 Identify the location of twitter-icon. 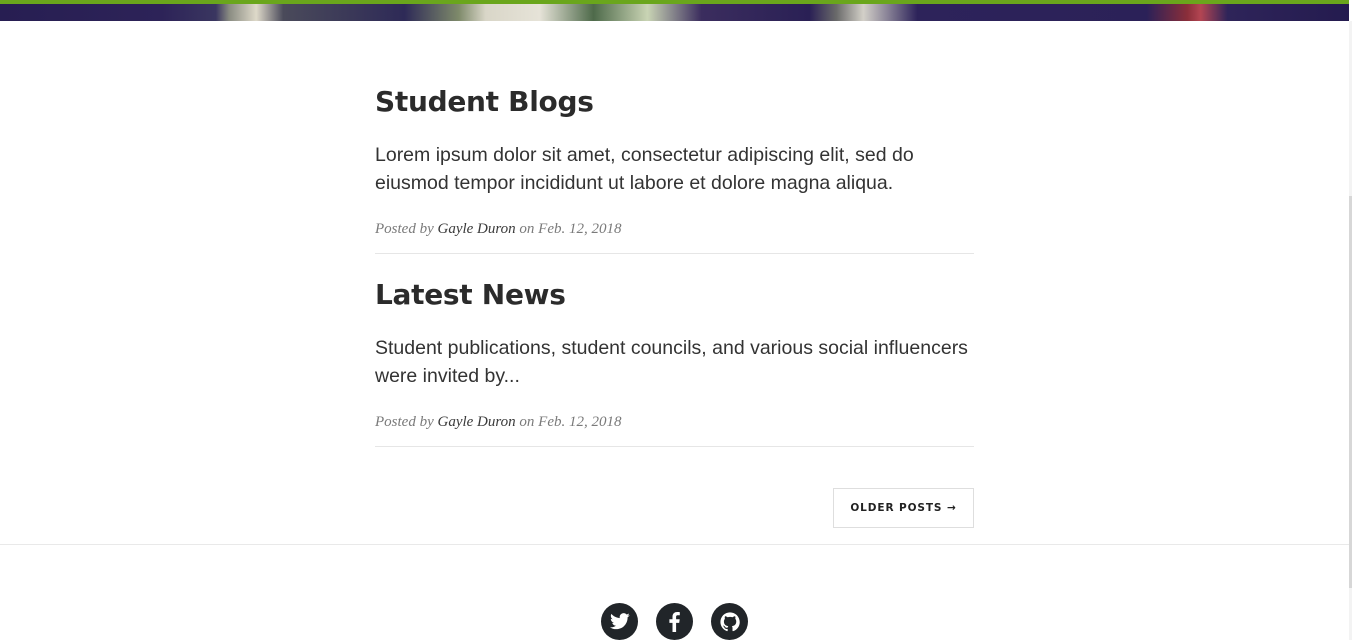
(619, 621).